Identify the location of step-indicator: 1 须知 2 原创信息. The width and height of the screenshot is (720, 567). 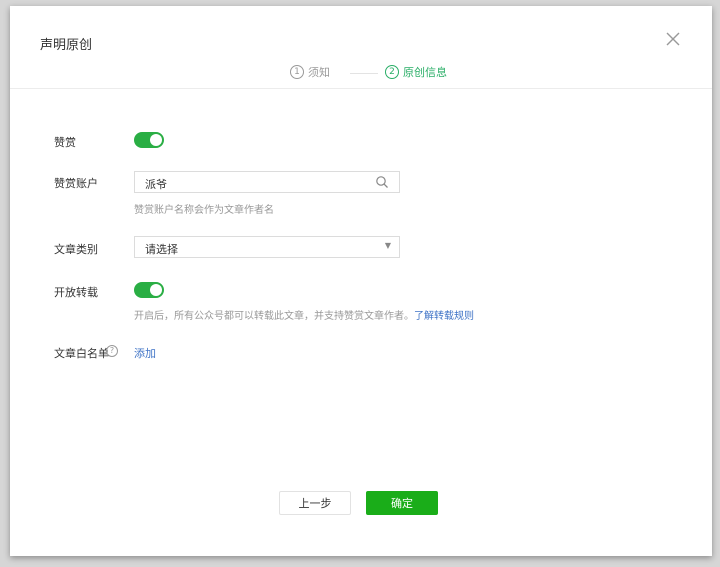
(361, 73).